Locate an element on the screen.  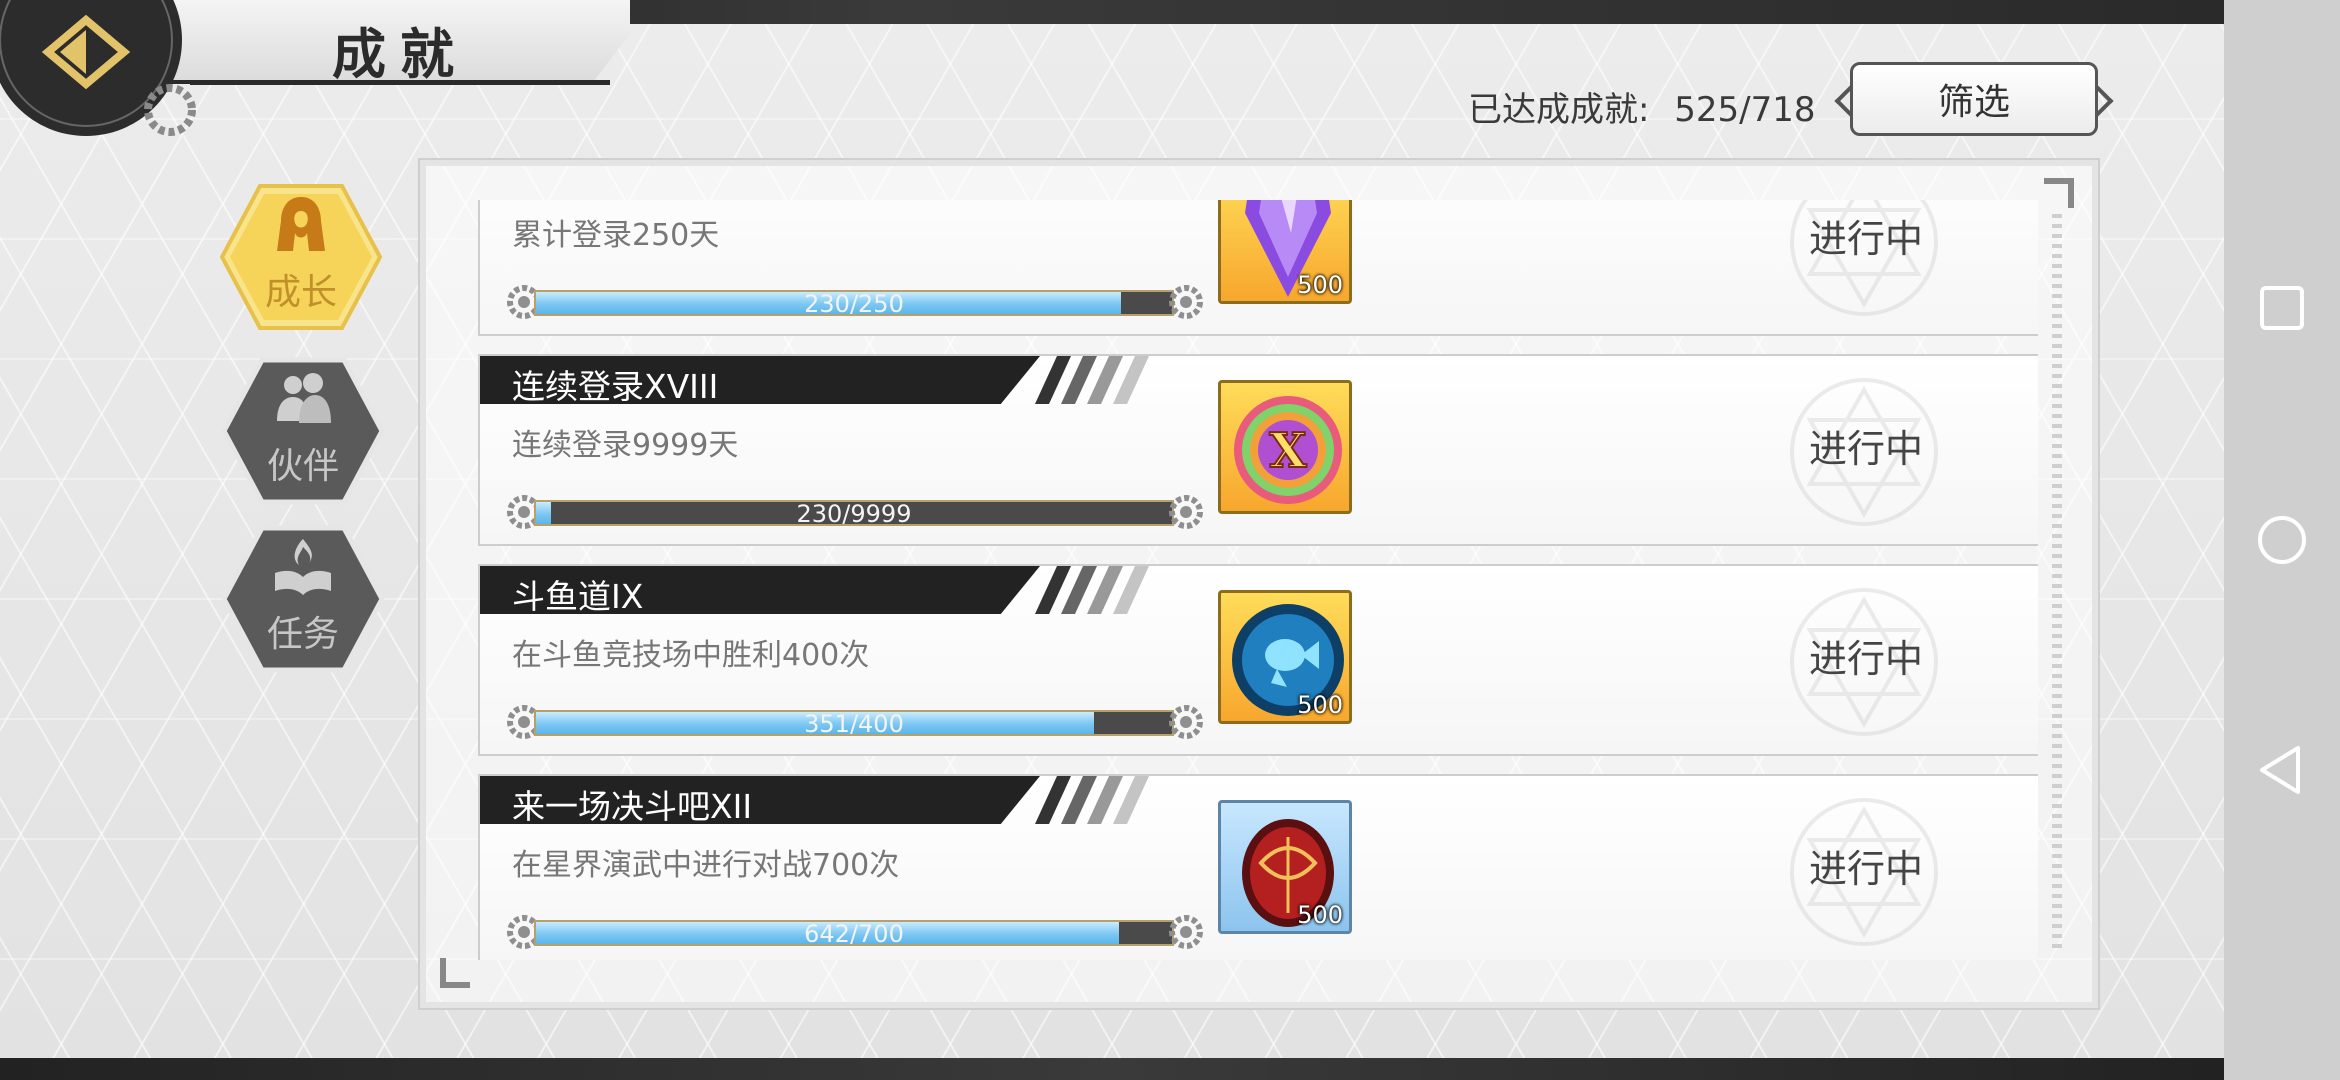
tab-partners: 伙伴 is located at coordinates (303, 431).